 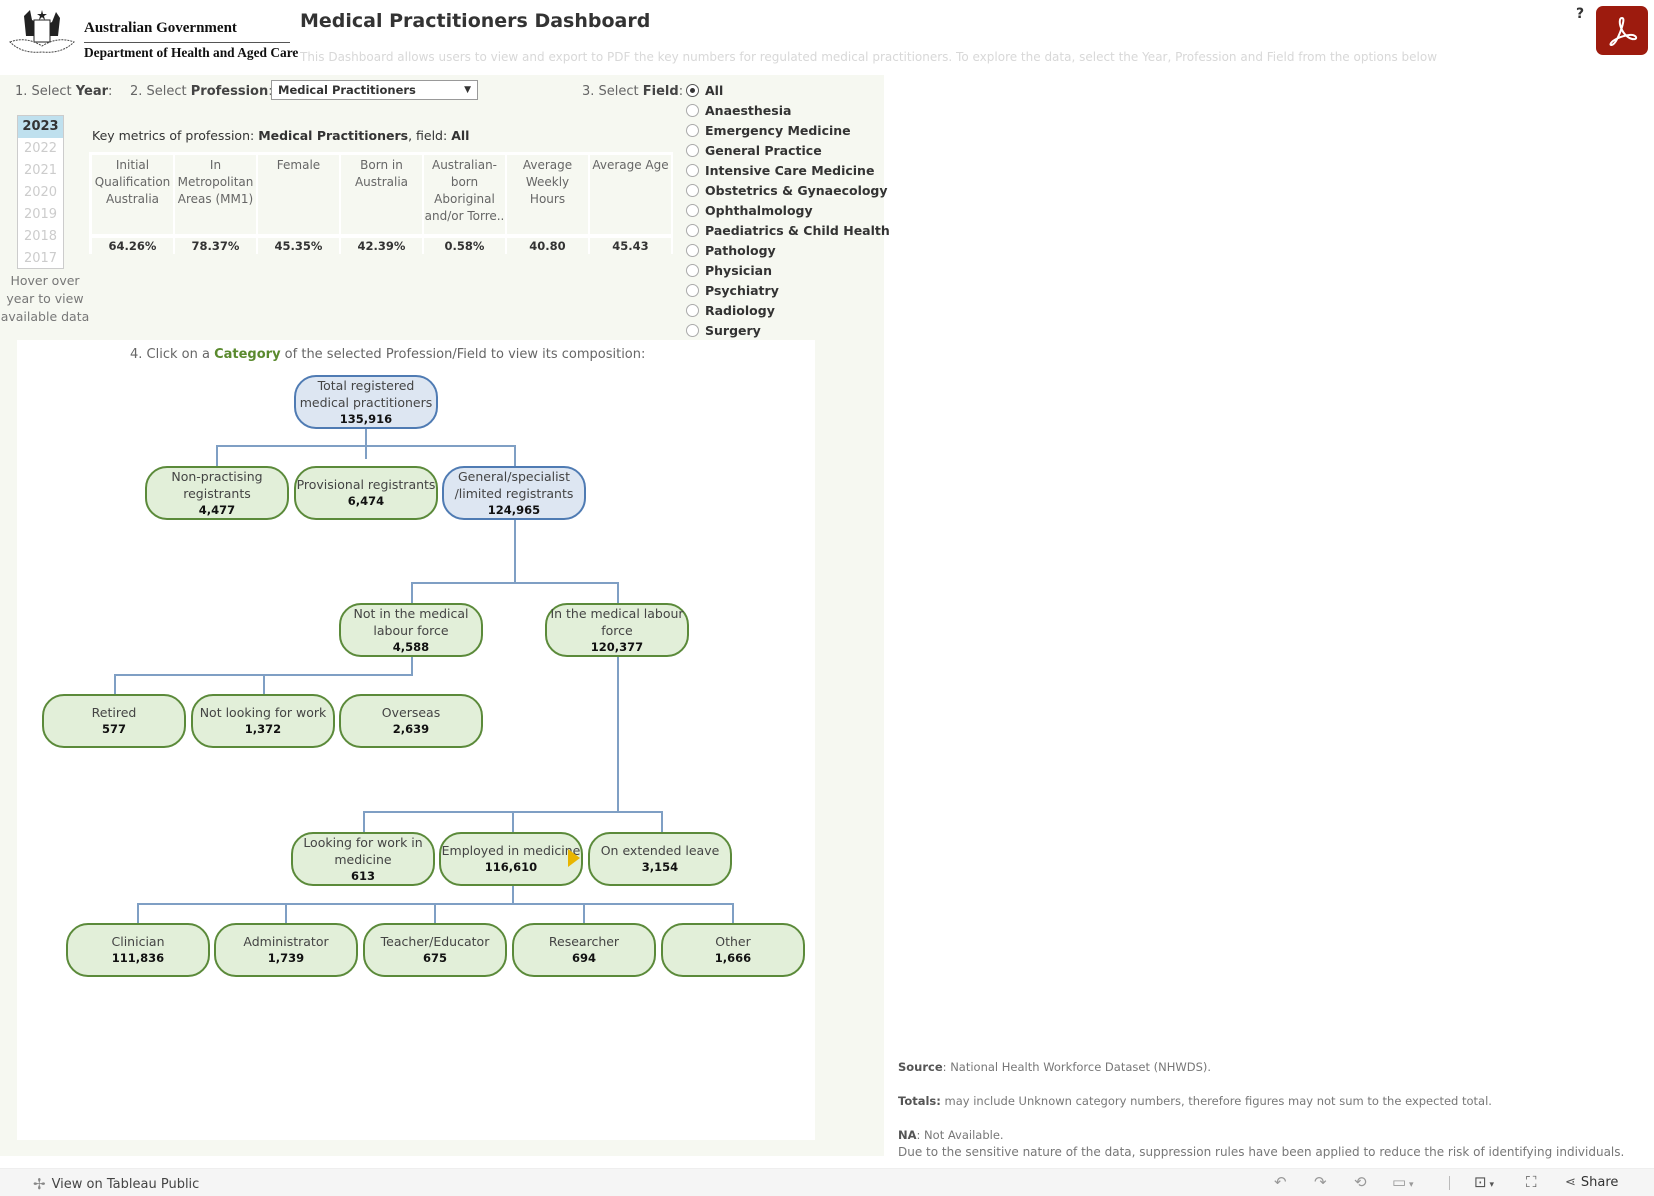 I want to click on field-option: Paediatrics & Child Health, so click(x=788, y=230).